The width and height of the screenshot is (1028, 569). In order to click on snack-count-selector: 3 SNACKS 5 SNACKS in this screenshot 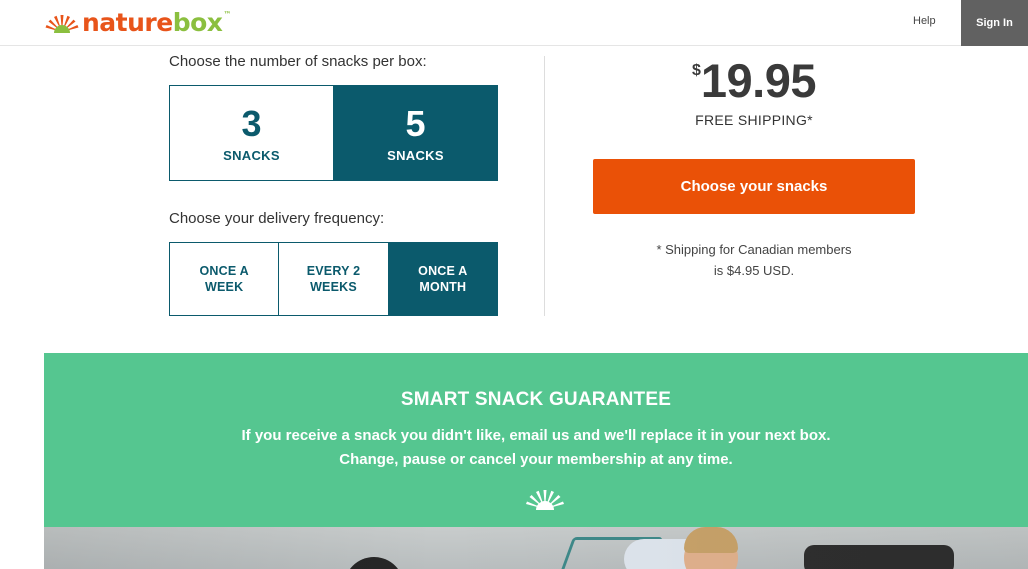, I will do `click(333, 133)`.